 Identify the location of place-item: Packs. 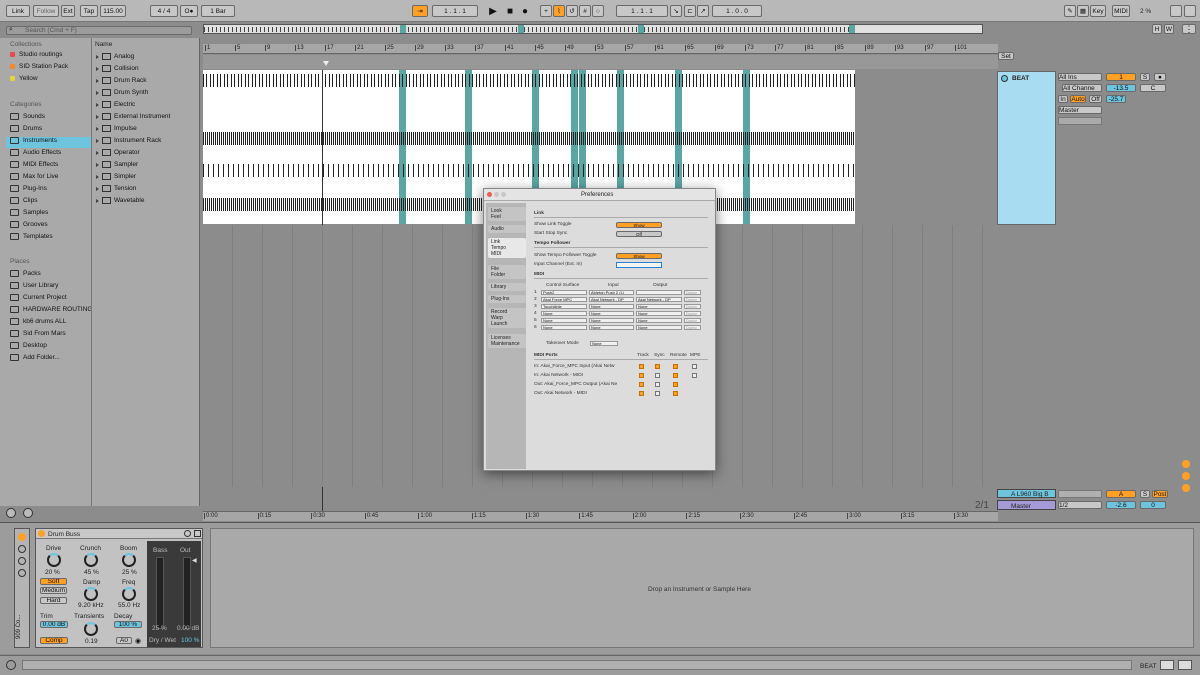
(25, 273).